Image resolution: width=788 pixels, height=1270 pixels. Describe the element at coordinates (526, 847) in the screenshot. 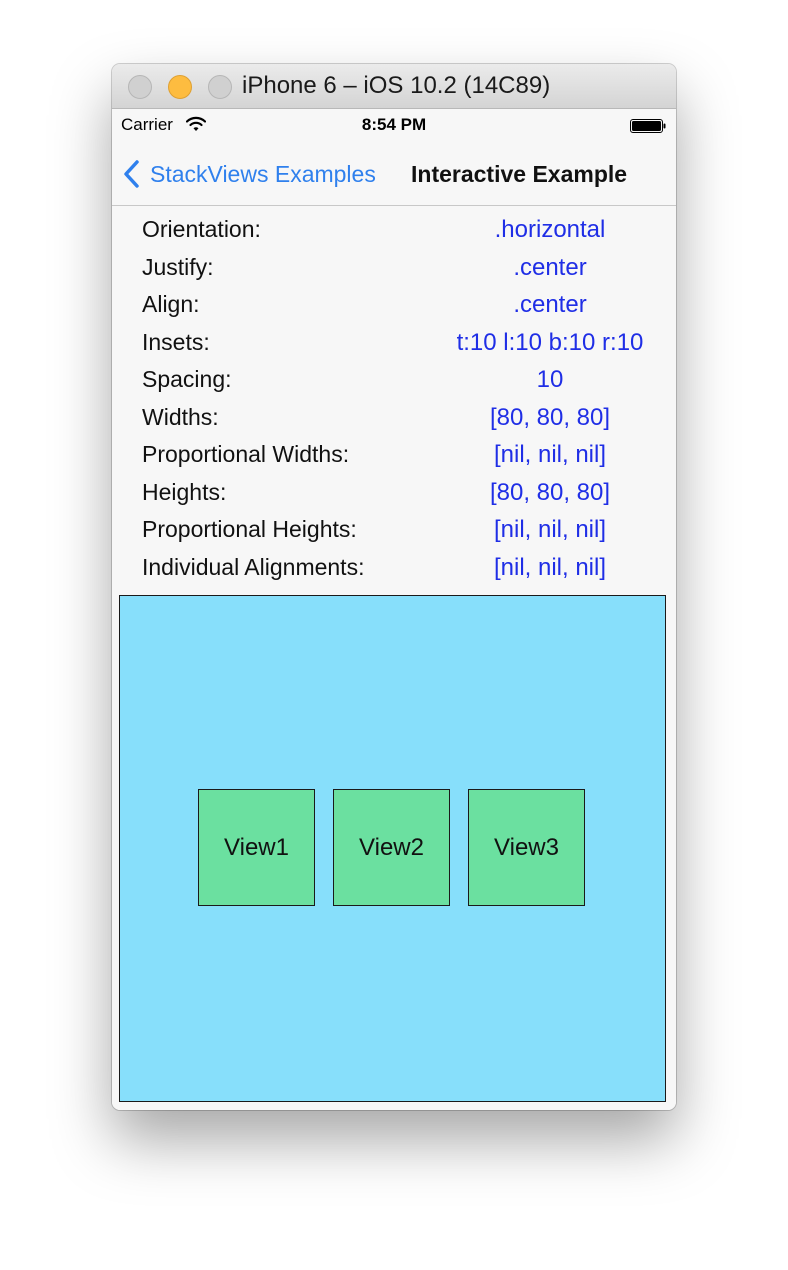

I see `stack-item-view3: View3` at that location.